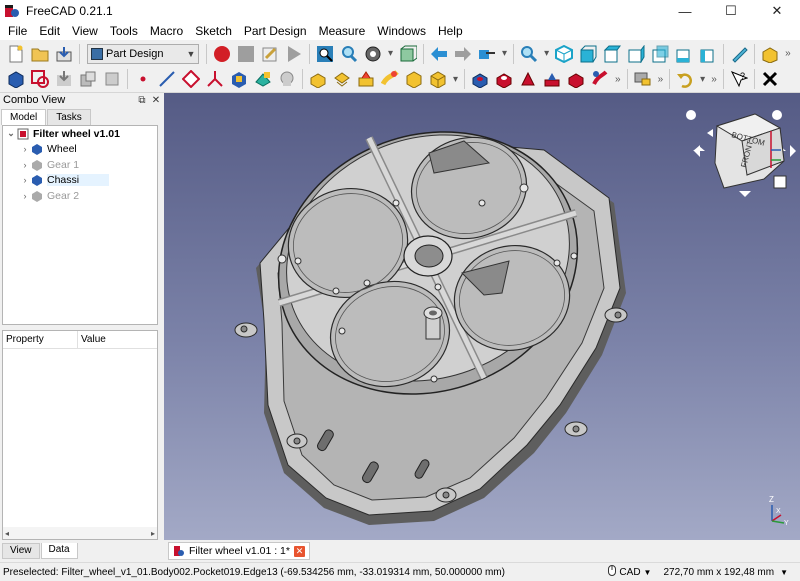  What do you see at coordinates (246, 54) in the screenshot?
I see `stop-macro-icon` at bounding box center [246, 54].